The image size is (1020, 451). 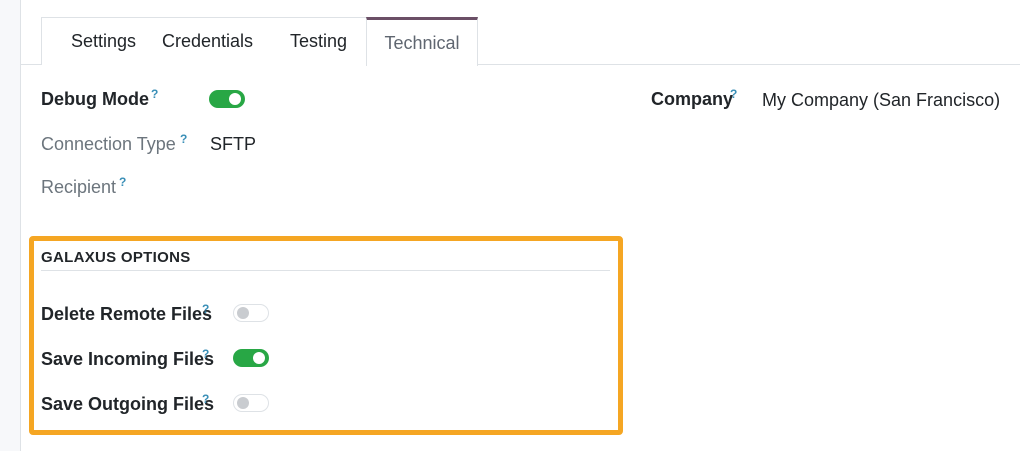 I want to click on tab-credentials: Credentials, so click(x=208, y=41).